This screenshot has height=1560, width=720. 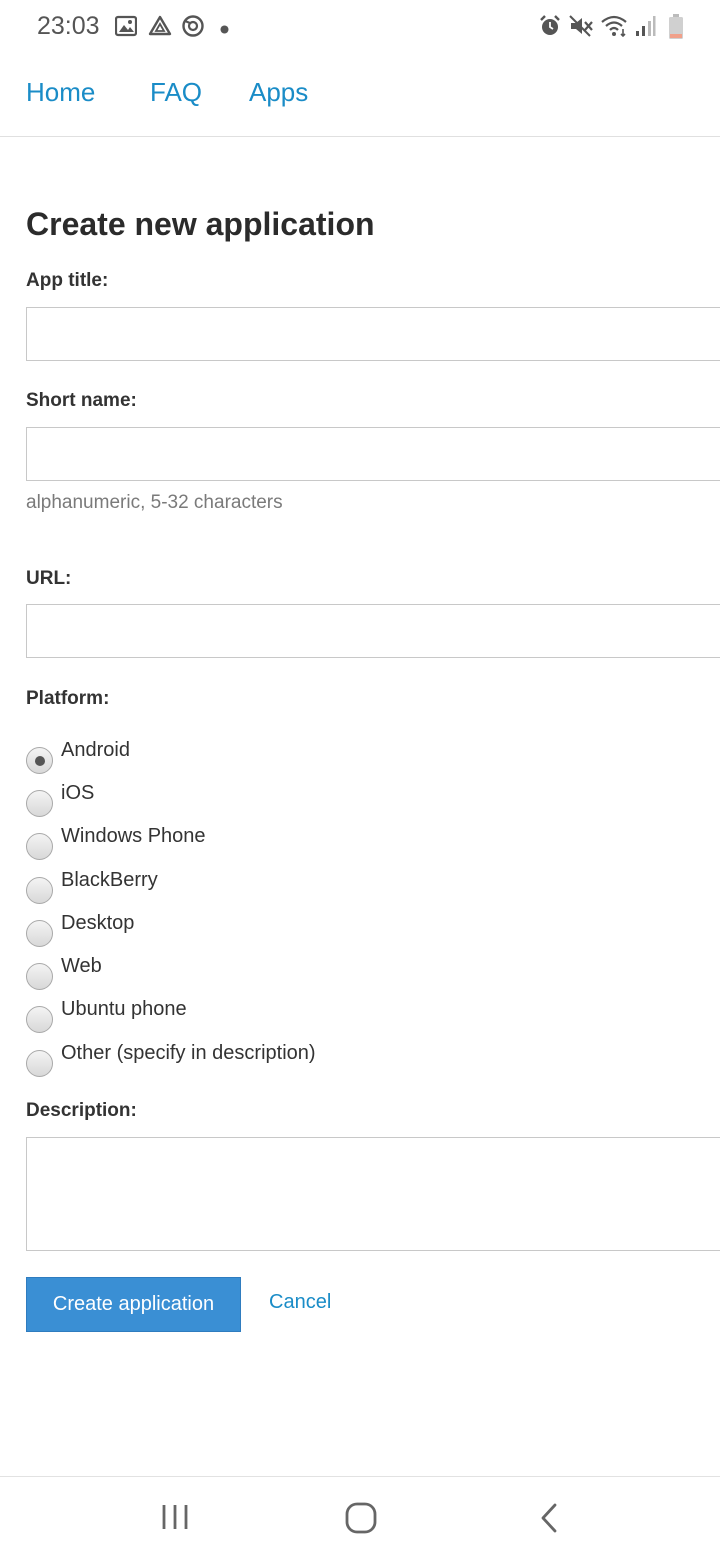 I want to click on system-nav-bar, so click(x=360, y=1518).